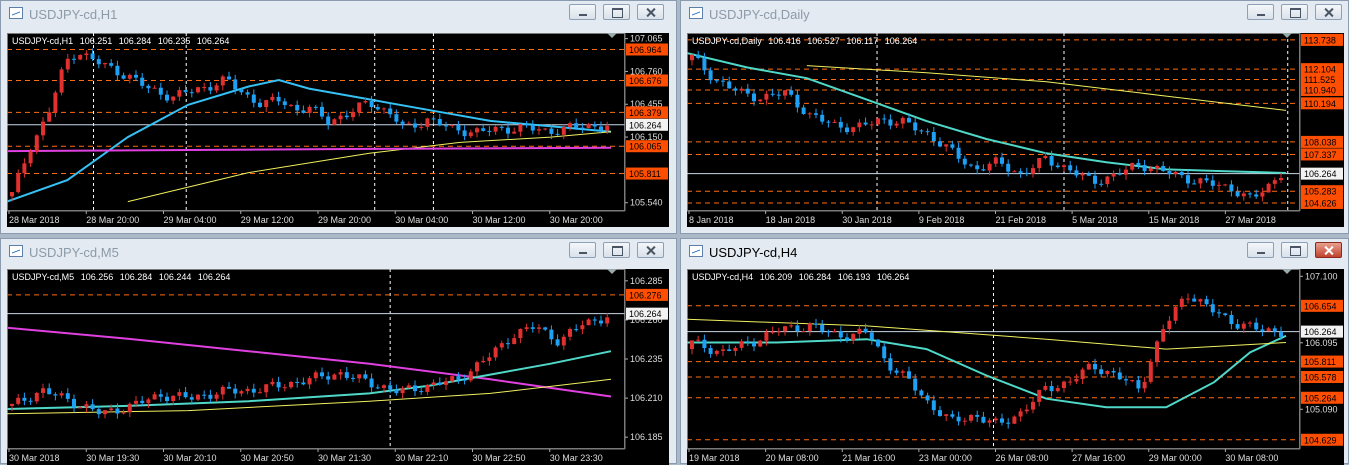  I want to click on window-titlebar: USDJPY-cd,M5, so click(338, 252).